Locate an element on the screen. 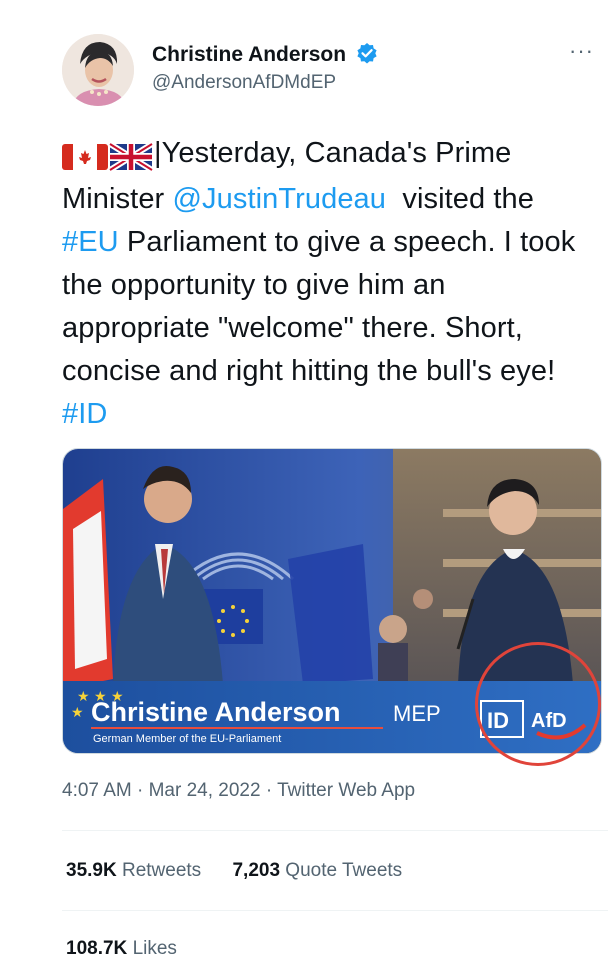  tweet-date: Mar 24, 2022 is located at coordinates (205, 790).